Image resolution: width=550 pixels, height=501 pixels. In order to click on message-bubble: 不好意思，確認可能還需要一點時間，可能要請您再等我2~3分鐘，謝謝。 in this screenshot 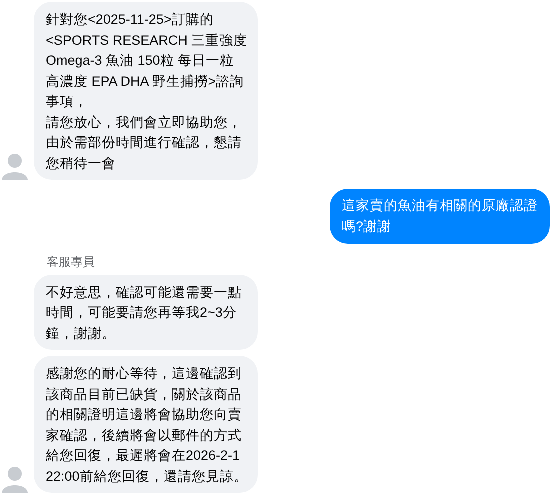, I will do `click(146, 312)`.